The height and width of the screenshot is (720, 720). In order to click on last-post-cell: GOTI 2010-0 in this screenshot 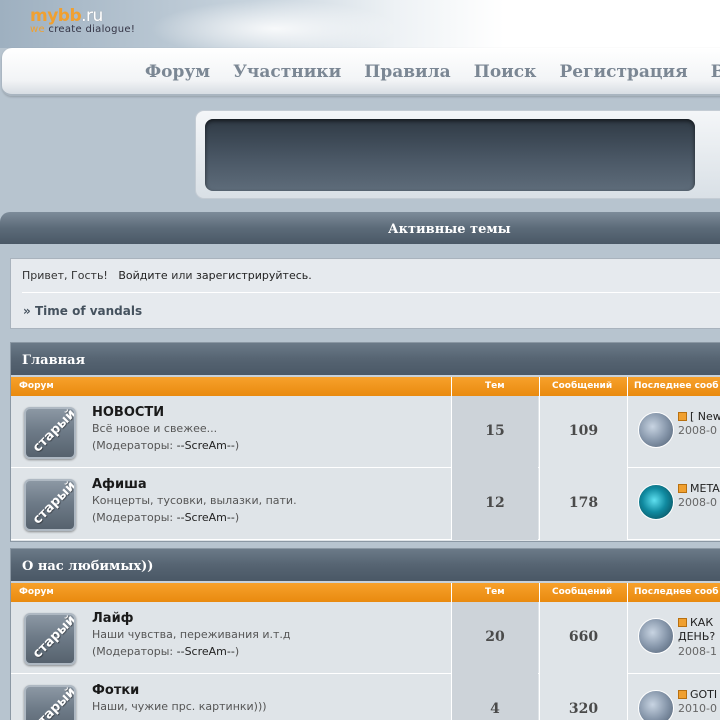, I will do `click(673, 697)`.